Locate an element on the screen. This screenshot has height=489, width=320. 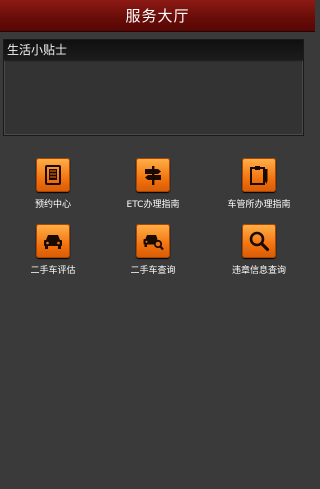
service-etc-guide: ETC办理指南 is located at coordinates (153, 181).